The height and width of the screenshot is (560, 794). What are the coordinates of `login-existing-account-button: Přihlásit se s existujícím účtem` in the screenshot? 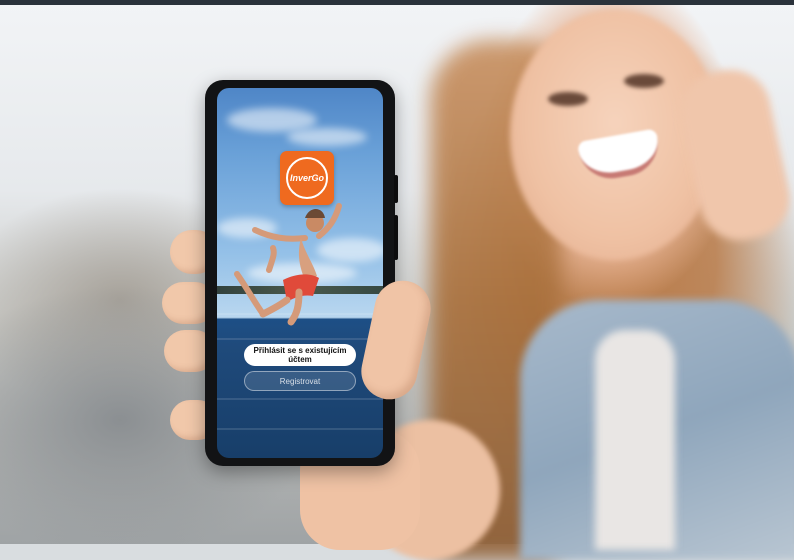 It's located at (300, 355).